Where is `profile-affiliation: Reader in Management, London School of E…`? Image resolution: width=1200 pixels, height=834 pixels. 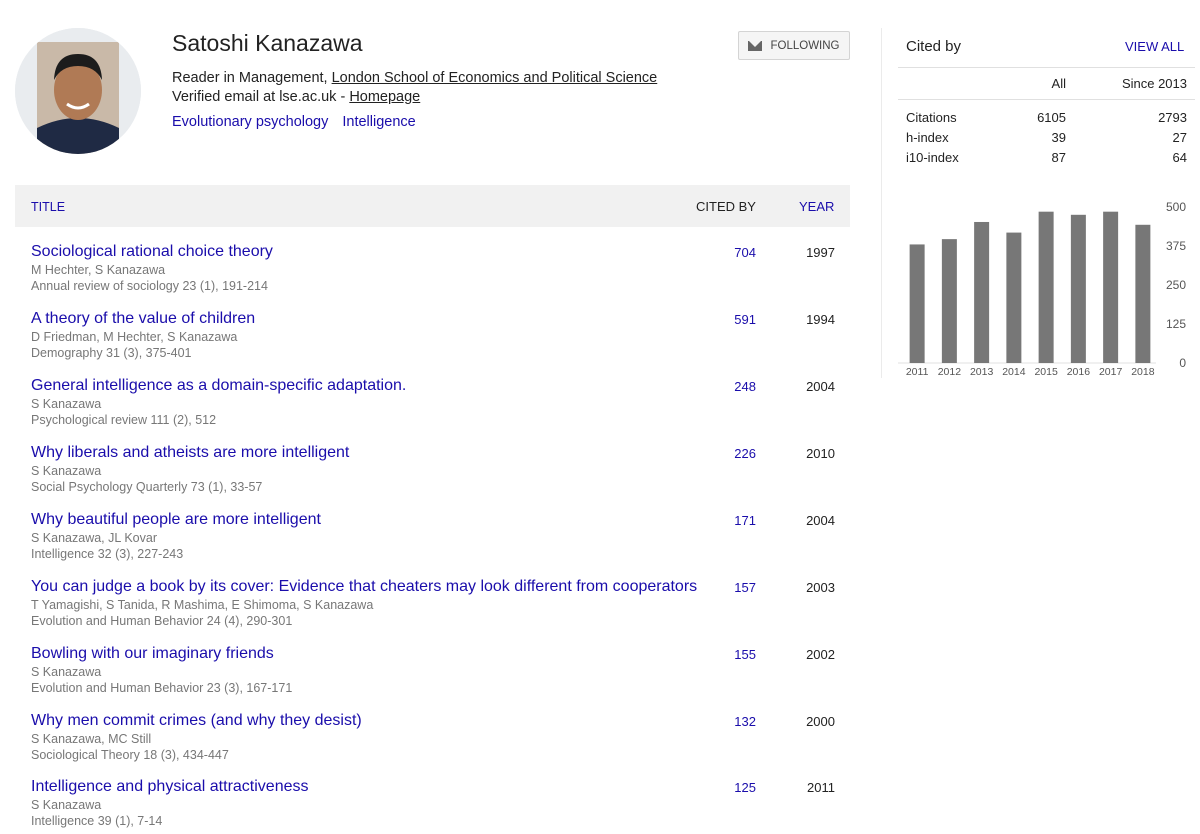
profile-affiliation: Reader in Management, London School of E… is located at coordinates (414, 78).